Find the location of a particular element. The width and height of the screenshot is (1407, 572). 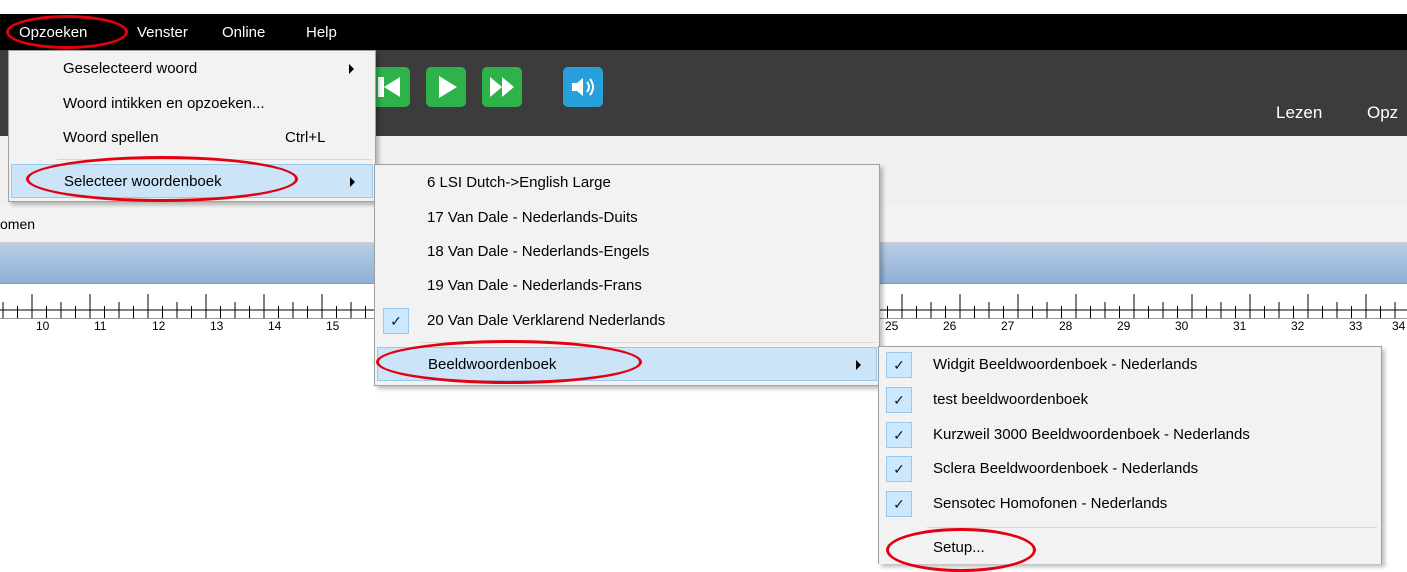

menu-item-picture-dictionary: ✓ test beeldwoordenboek is located at coordinates (1129, 400).